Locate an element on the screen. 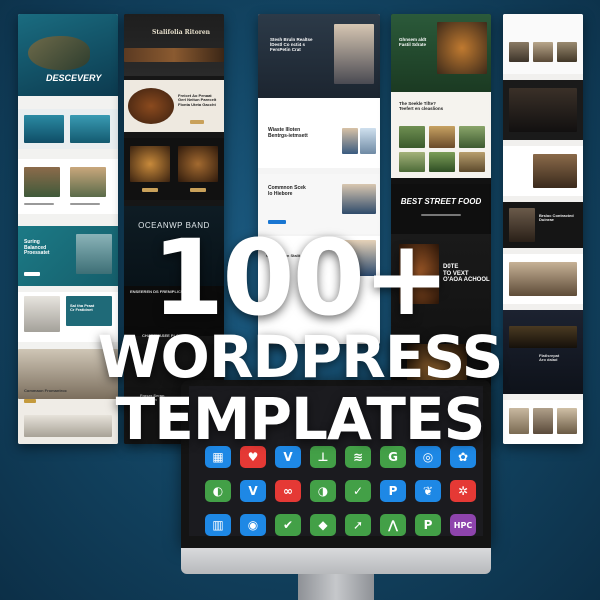  check-leaf-icon: ✓ is located at coordinates (358, 491).